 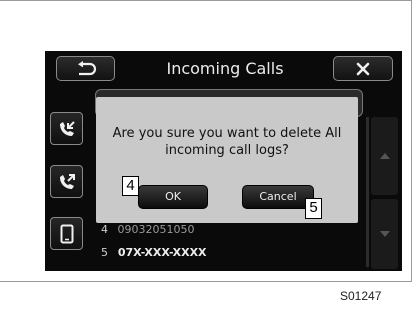 I want to click on list-item-number: 09032051050, so click(x=156, y=229).